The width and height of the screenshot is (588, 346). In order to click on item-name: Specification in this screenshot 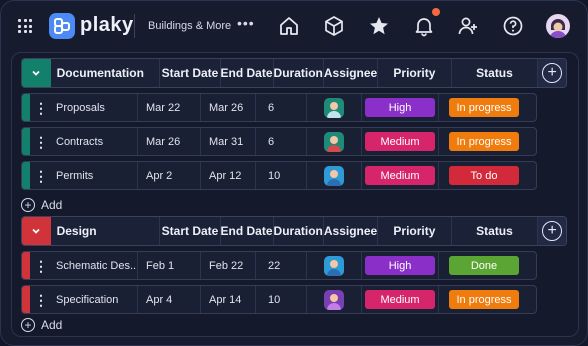, I will do `click(94, 299)`.